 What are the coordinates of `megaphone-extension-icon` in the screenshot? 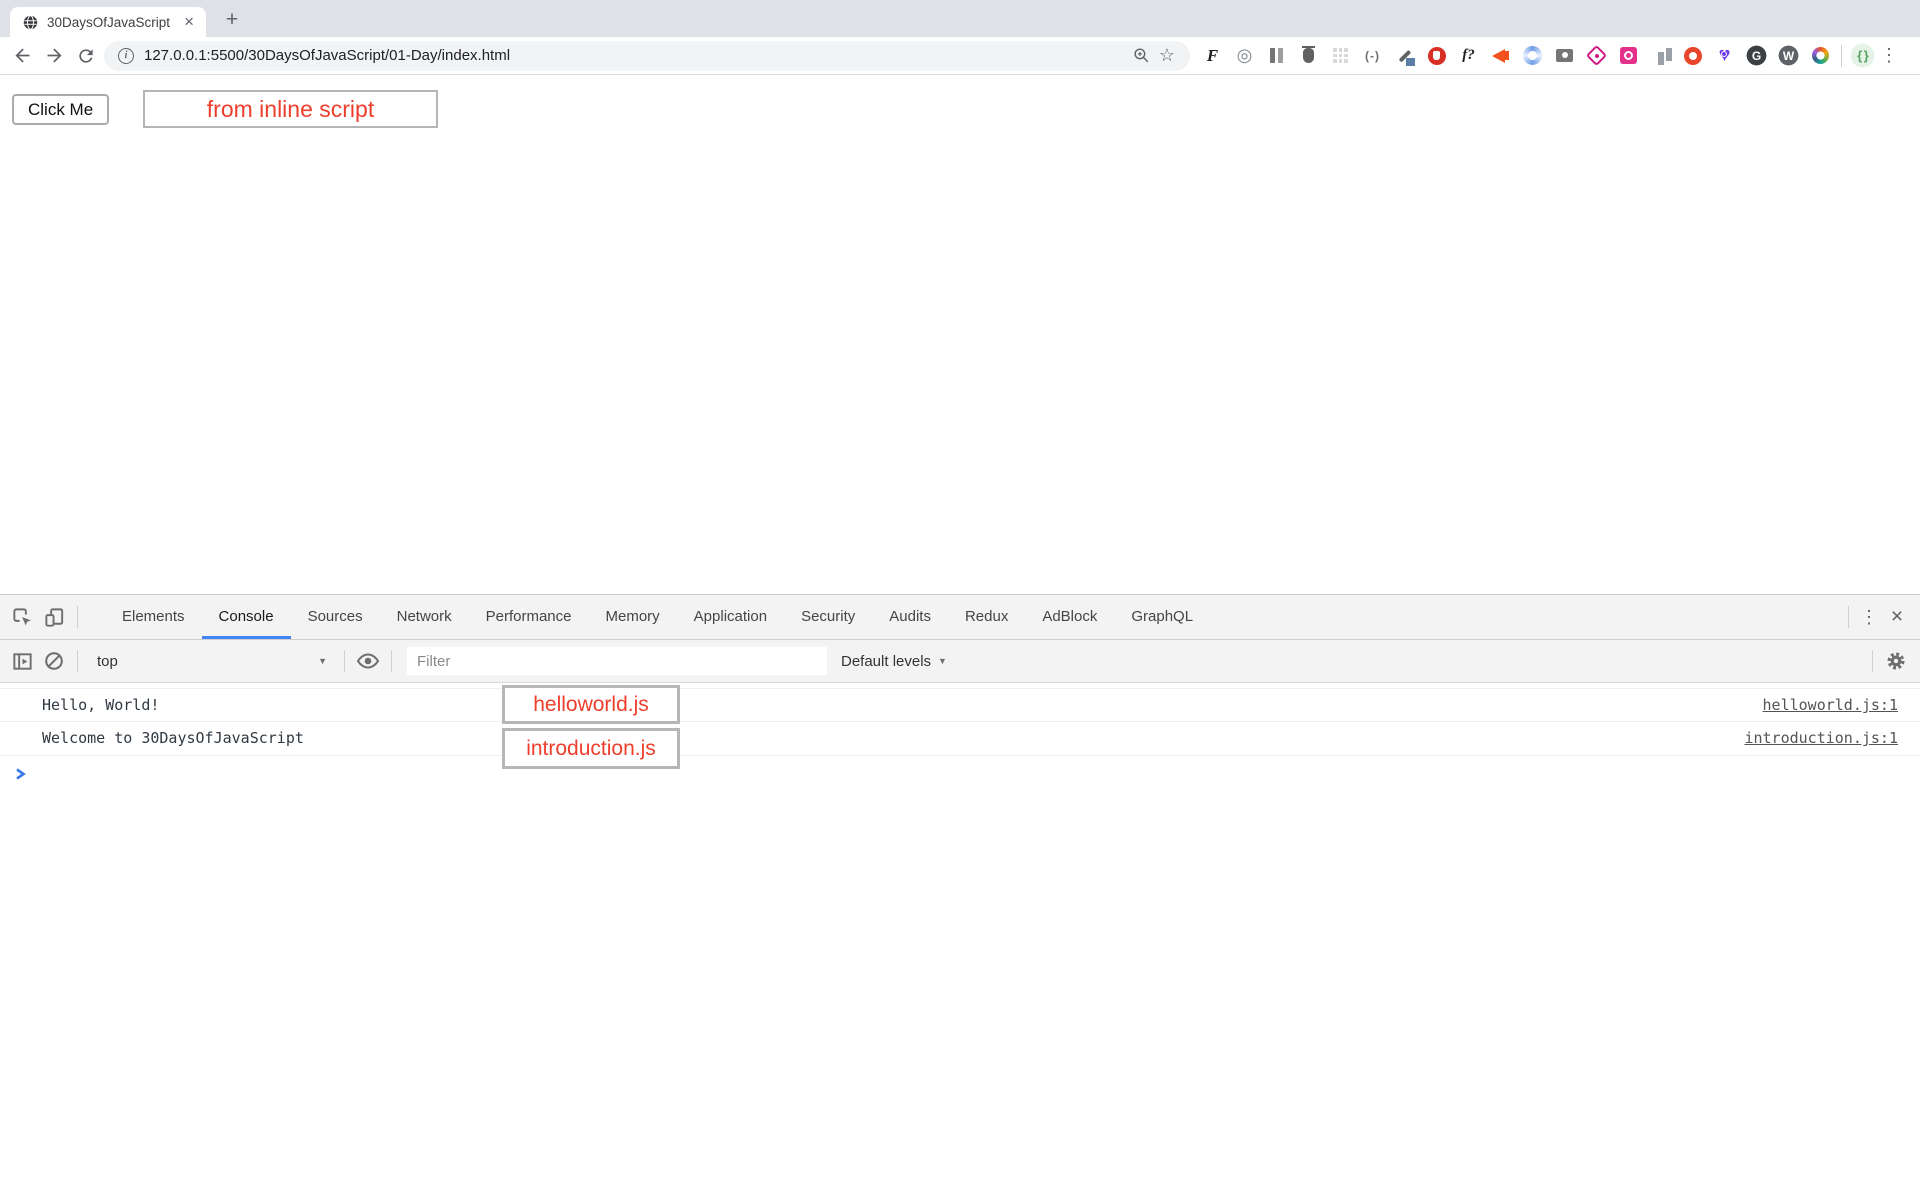 It's located at (1500, 55).